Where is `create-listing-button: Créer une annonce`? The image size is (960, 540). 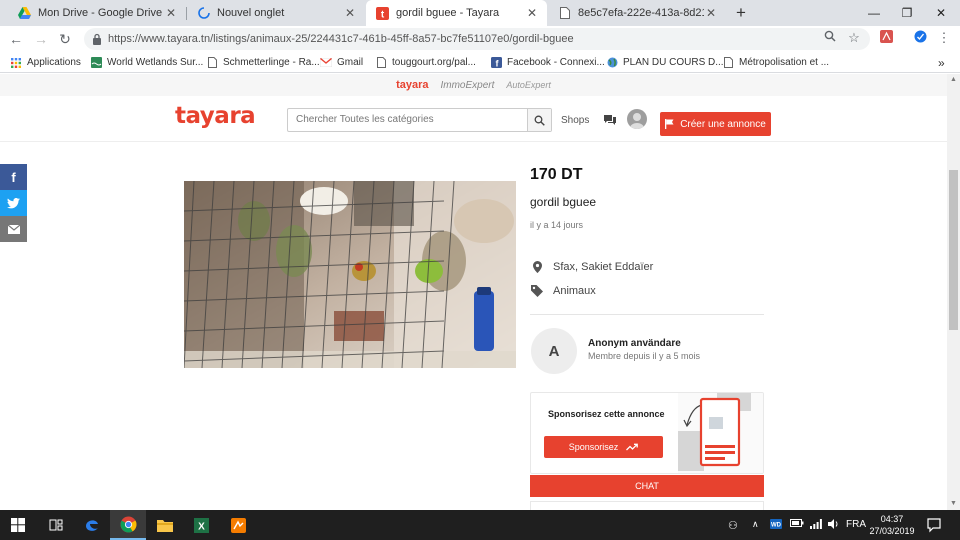 create-listing-button: Créer une annonce is located at coordinates (715, 124).